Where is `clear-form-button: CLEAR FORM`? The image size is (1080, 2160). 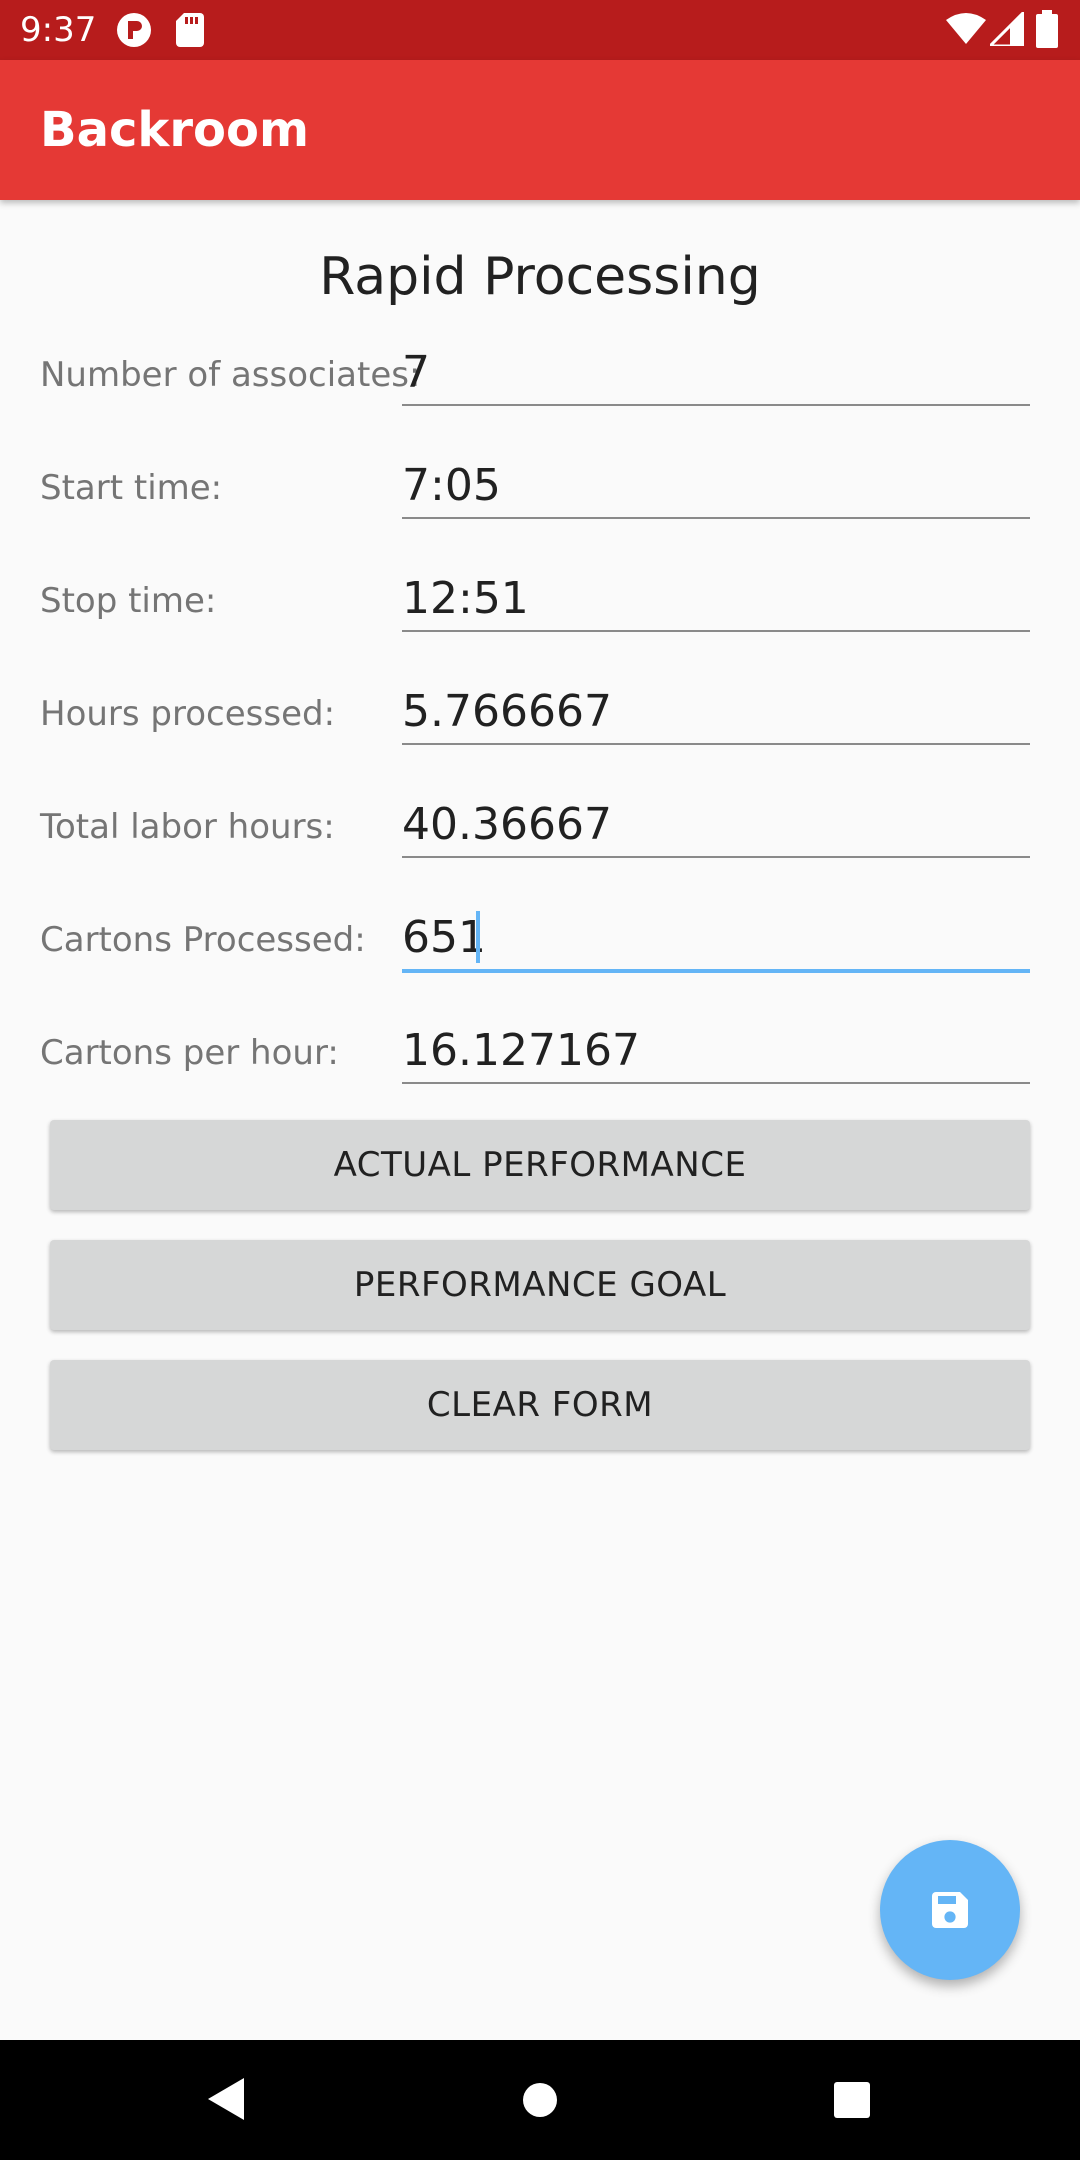
clear-form-button: CLEAR FORM is located at coordinates (540, 1405).